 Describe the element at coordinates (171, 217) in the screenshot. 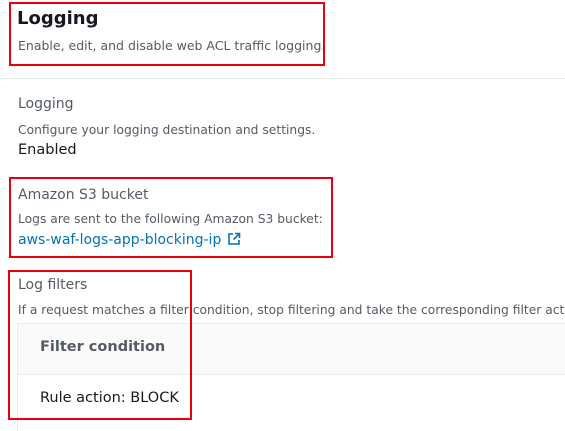

I see `highlight-box-s3` at that location.